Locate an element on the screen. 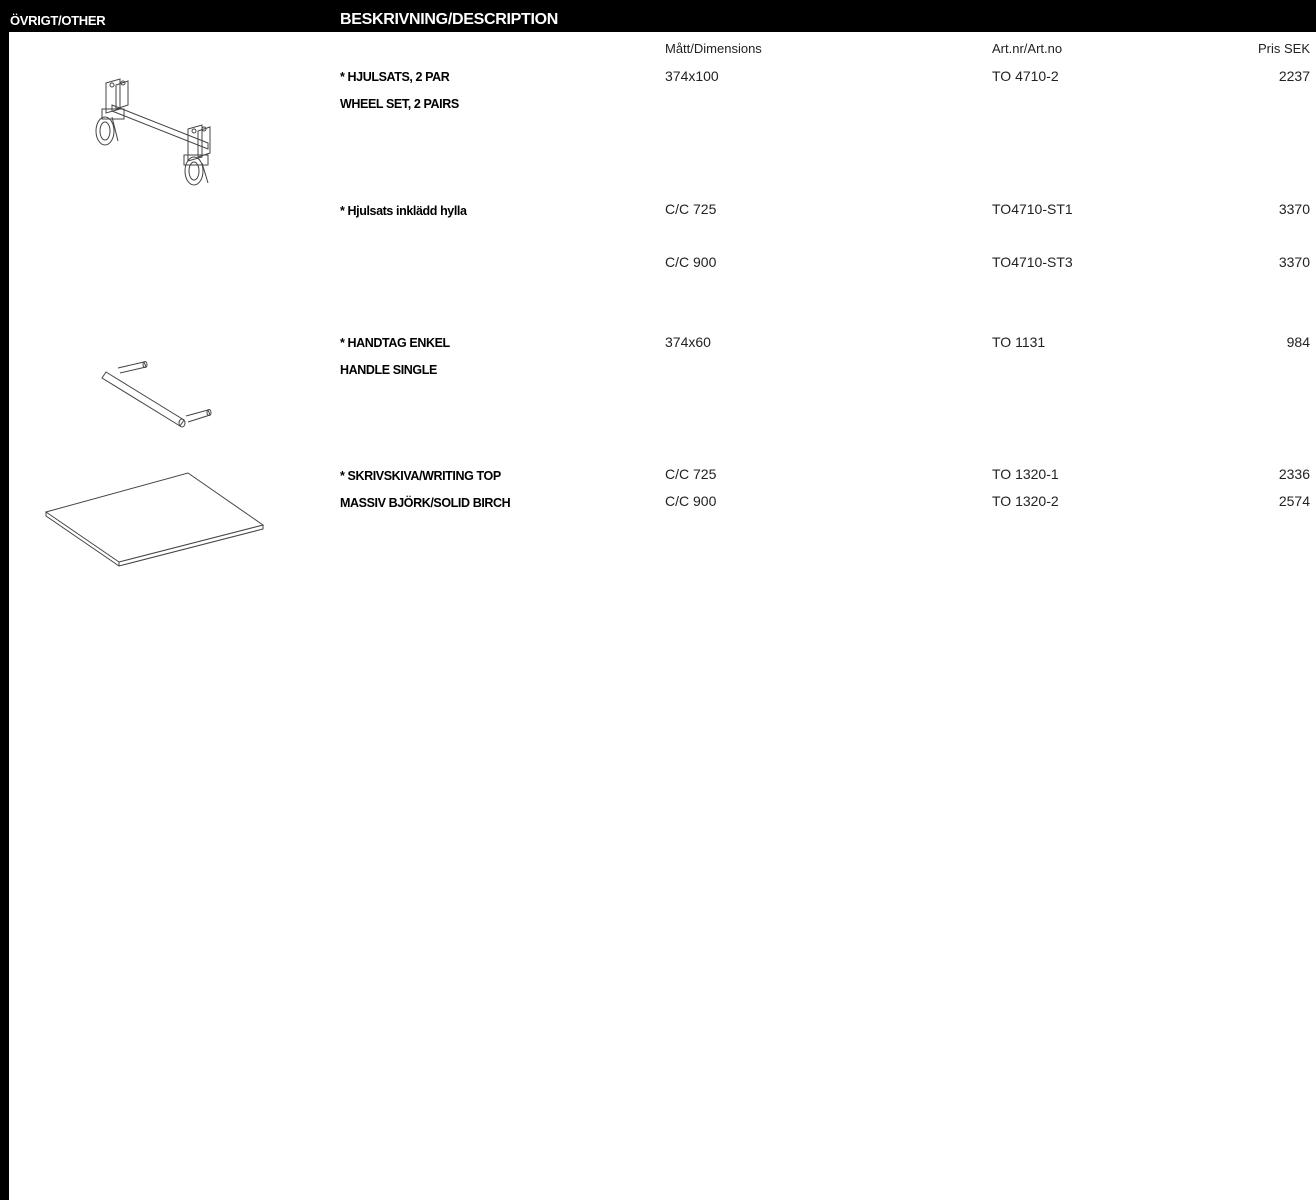  product-name: * HJULSATS, 2 PAR is located at coordinates (395, 77).